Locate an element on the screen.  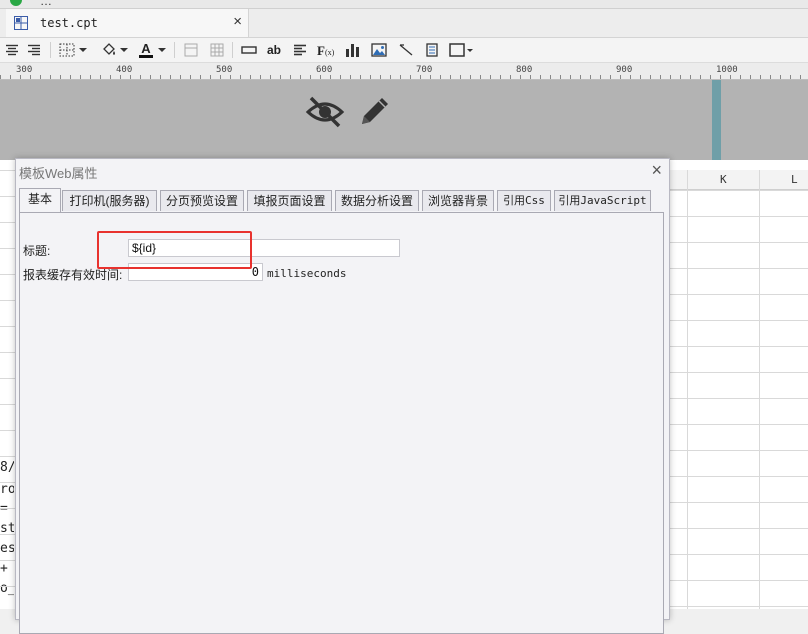
border-grid-icon is located at coordinates (67, 50).